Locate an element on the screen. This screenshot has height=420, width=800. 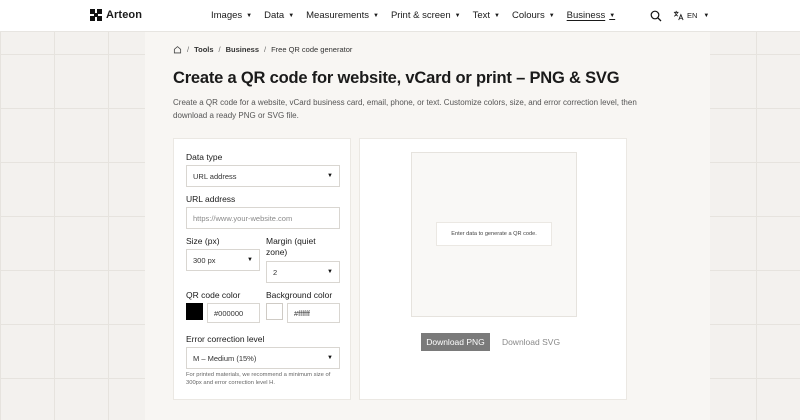
nav-item-label: Colours is located at coordinates (528, 15).